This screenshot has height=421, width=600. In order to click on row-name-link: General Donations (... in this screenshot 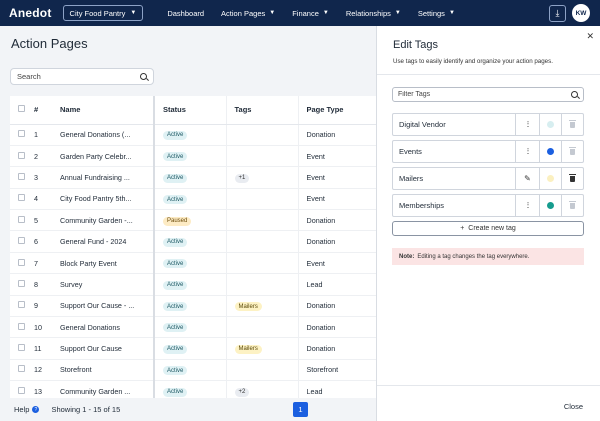, I will do `click(106, 135)`.